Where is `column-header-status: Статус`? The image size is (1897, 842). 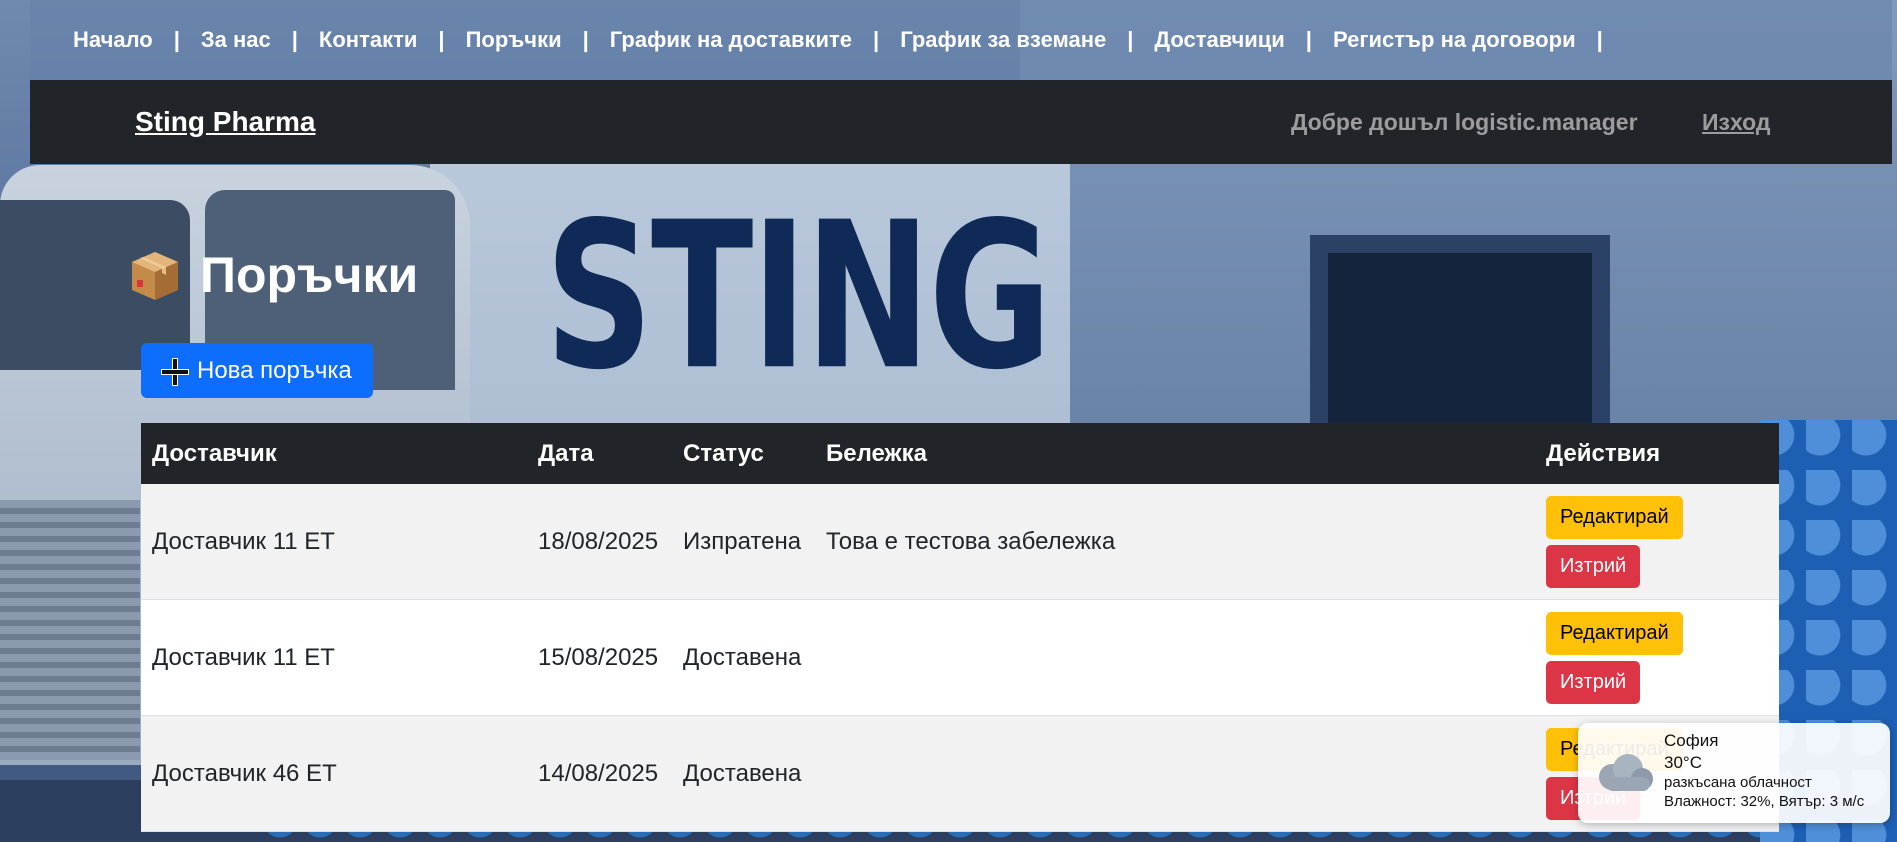 column-header-status: Статус is located at coordinates (723, 453).